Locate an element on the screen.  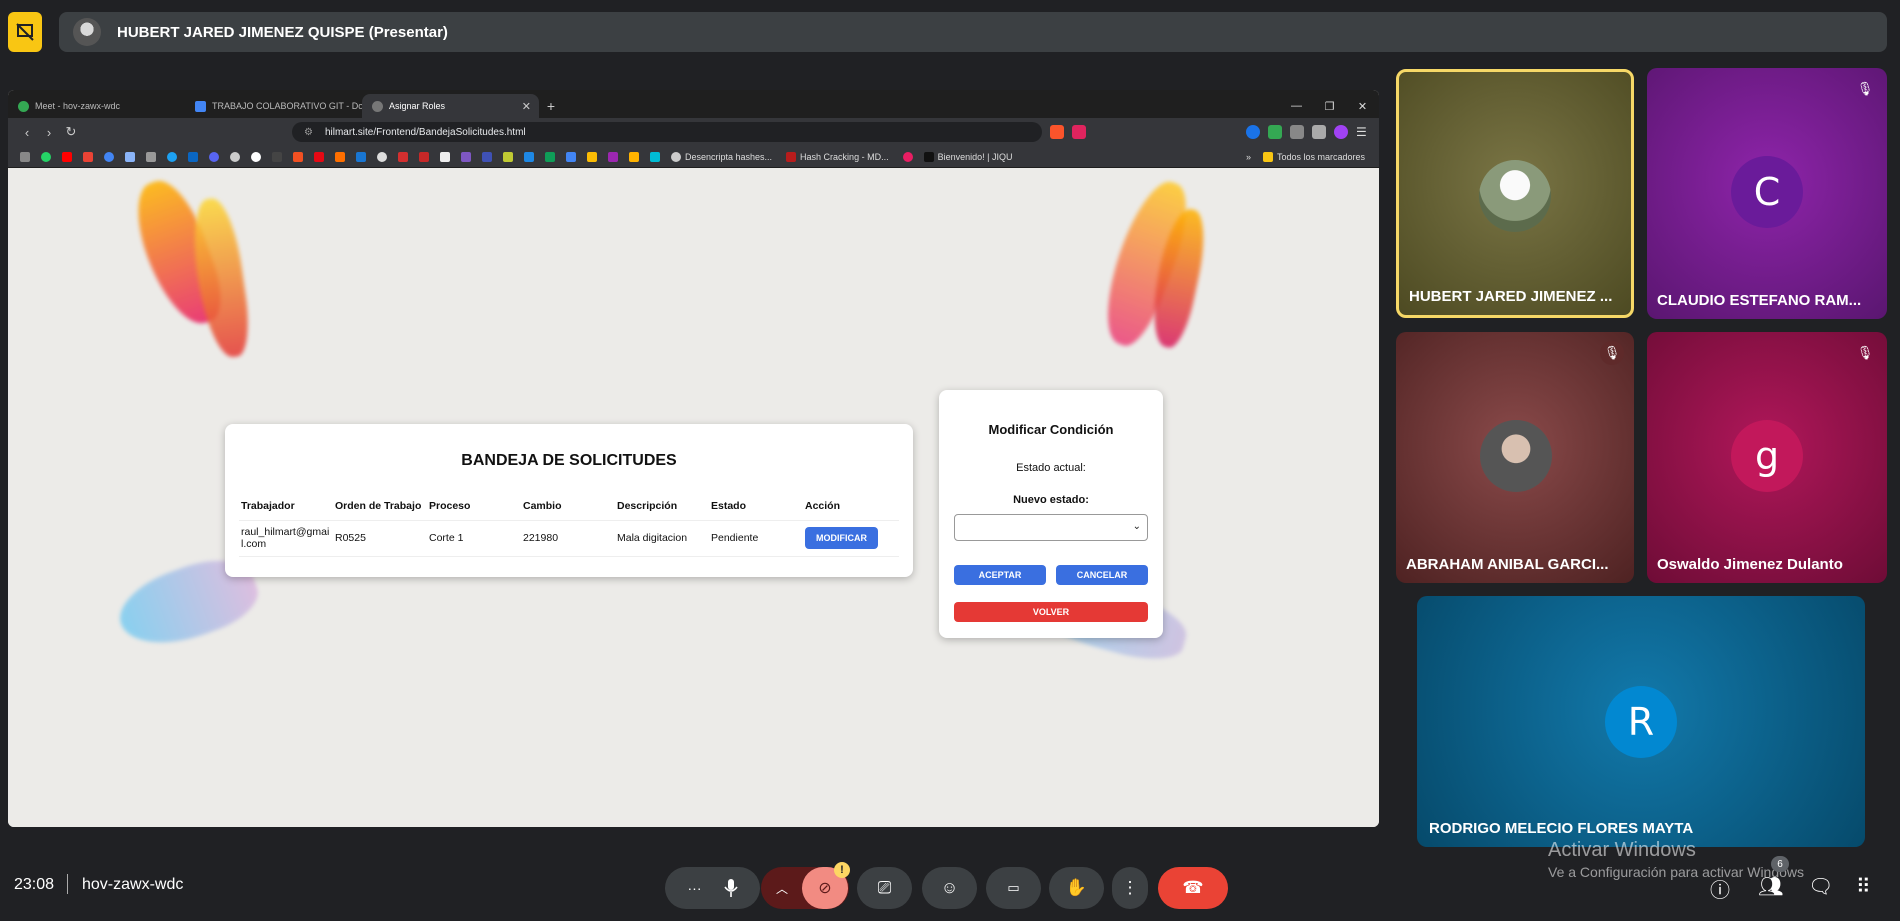
tab-docs: TRABAJO COLABORATIVO GIT - Doc is located at coordinates (273, 106).